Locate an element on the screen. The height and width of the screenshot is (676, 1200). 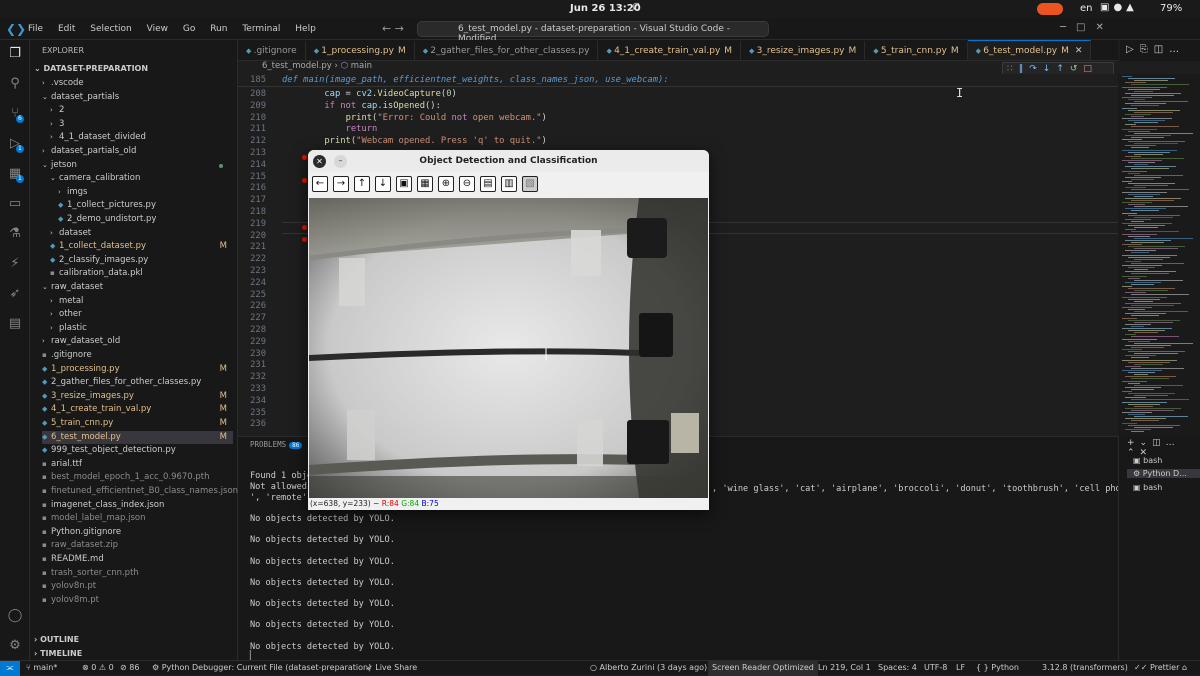
minimap is located at coordinates (1159, 255).